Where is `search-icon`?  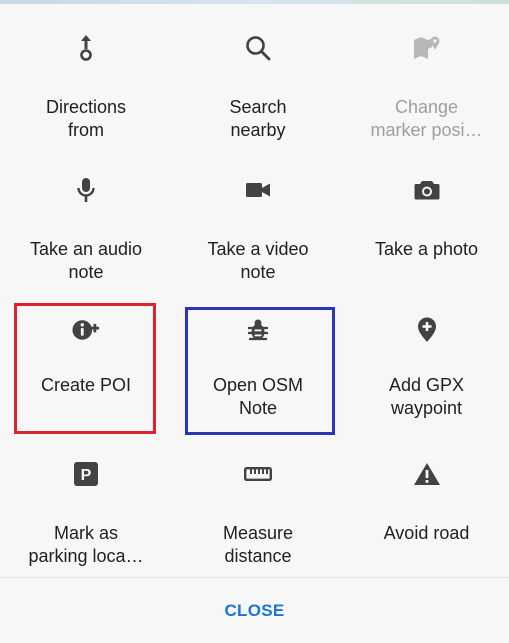 search-icon is located at coordinates (258, 48).